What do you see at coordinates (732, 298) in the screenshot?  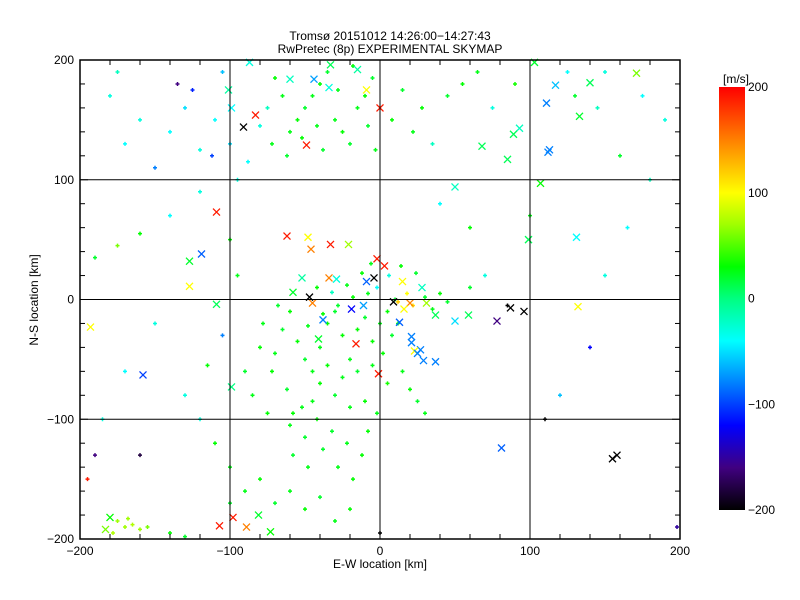 I see `colorbar` at bounding box center [732, 298].